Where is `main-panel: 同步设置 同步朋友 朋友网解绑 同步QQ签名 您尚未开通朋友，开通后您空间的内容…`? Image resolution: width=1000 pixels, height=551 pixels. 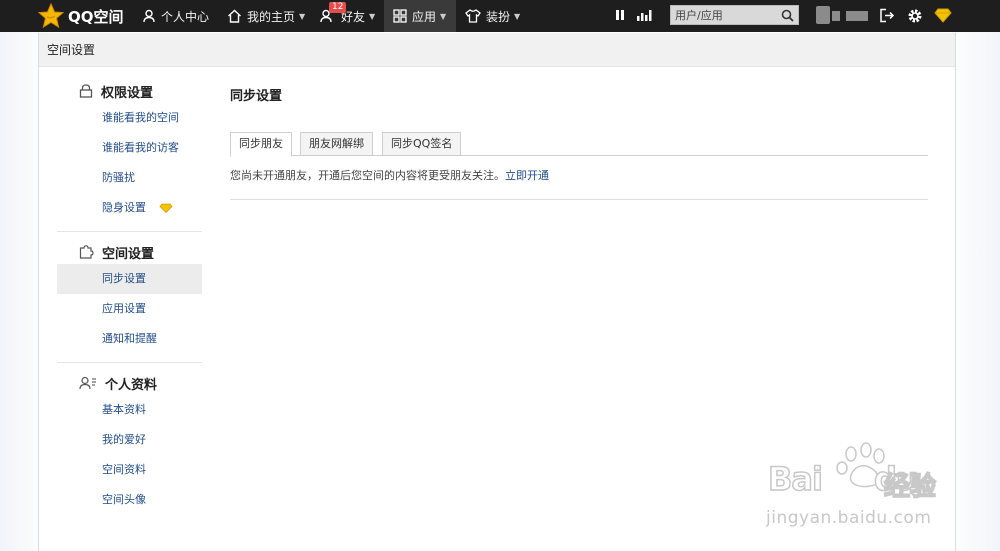 main-panel: 同步设置 同步朋友 朋友网解绑 同步QQ签名 您尚未开通朋友，开通后您空间的内容… is located at coordinates (579, 142).